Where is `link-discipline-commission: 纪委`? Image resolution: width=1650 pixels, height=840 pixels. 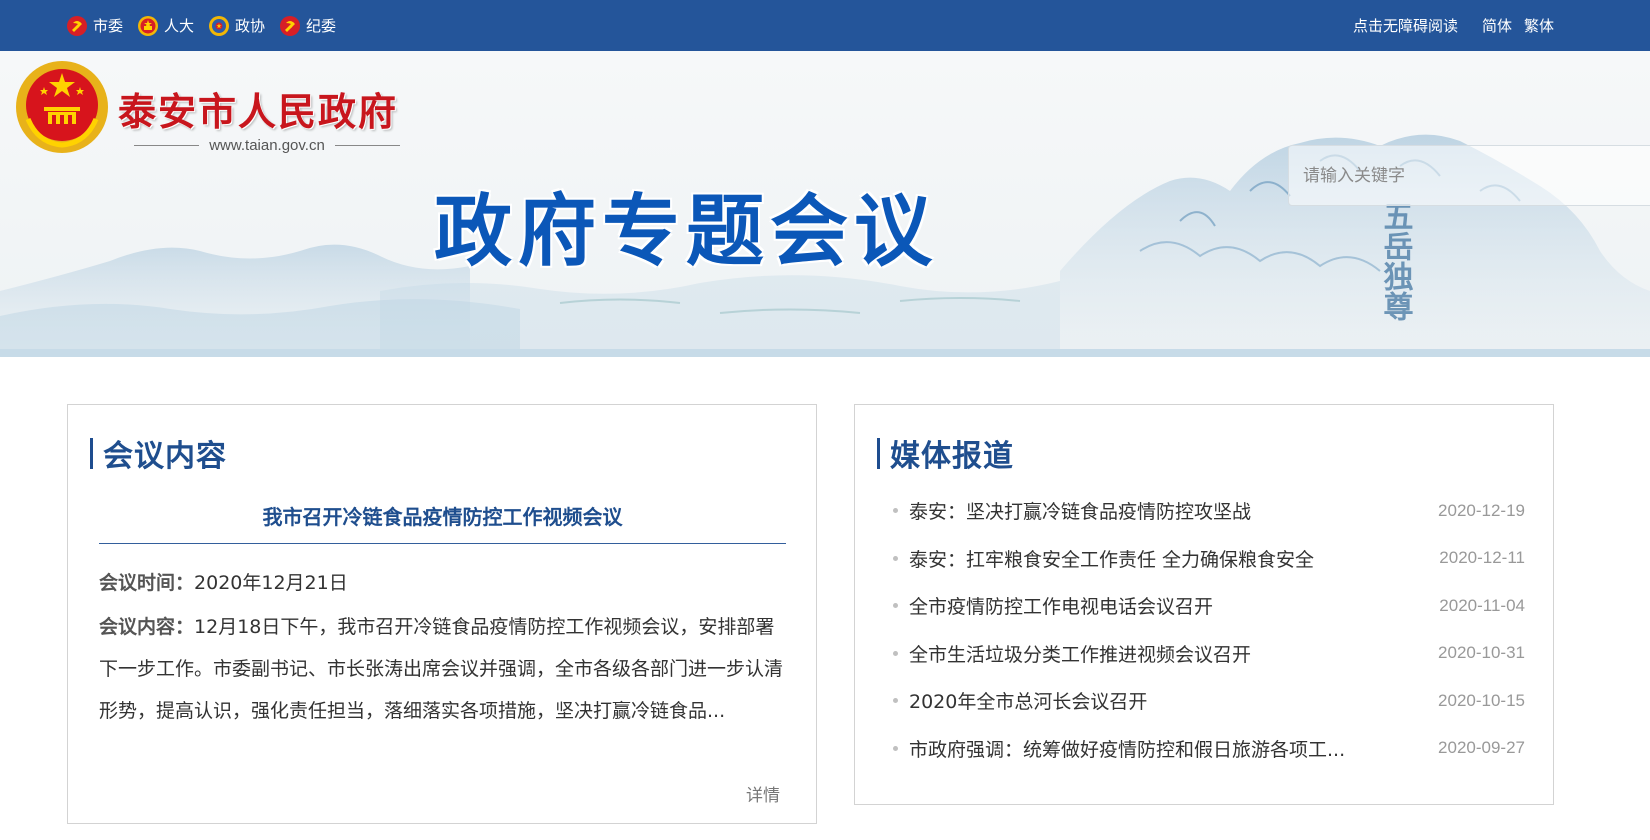
link-discipline-commission: 纪委 is located at coordinates (307, 26).